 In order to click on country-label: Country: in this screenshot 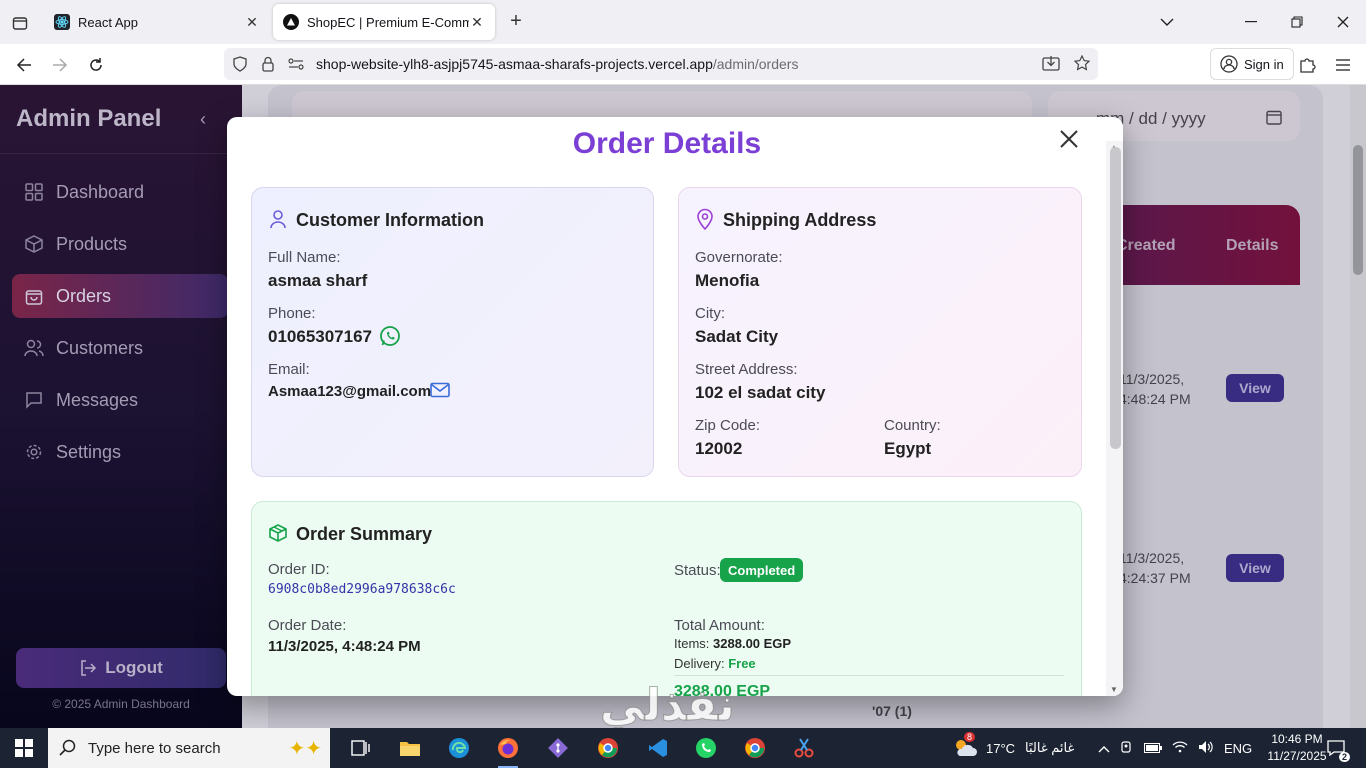, I will do `click(912, 425)`.